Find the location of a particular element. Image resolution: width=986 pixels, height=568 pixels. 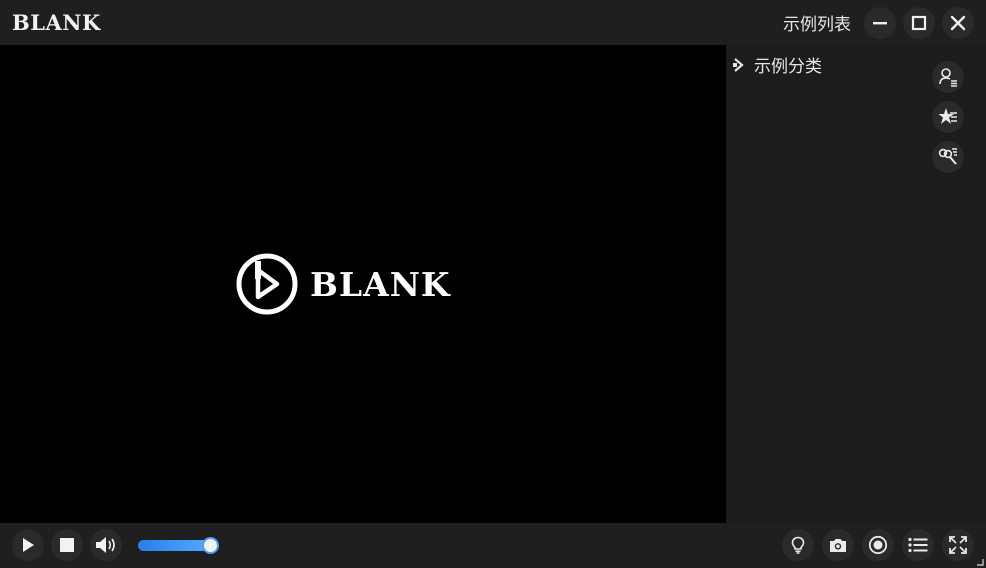

volume-icon is located at coordinates (105, 545).